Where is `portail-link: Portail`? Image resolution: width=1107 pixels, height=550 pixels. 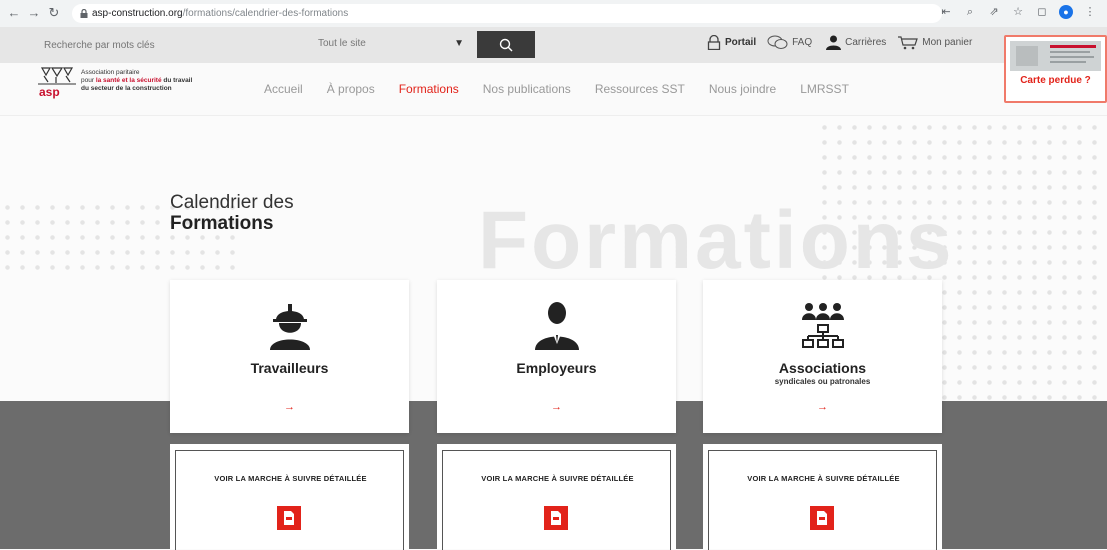 portail-link: Portail is located at coordinates (731, 42).